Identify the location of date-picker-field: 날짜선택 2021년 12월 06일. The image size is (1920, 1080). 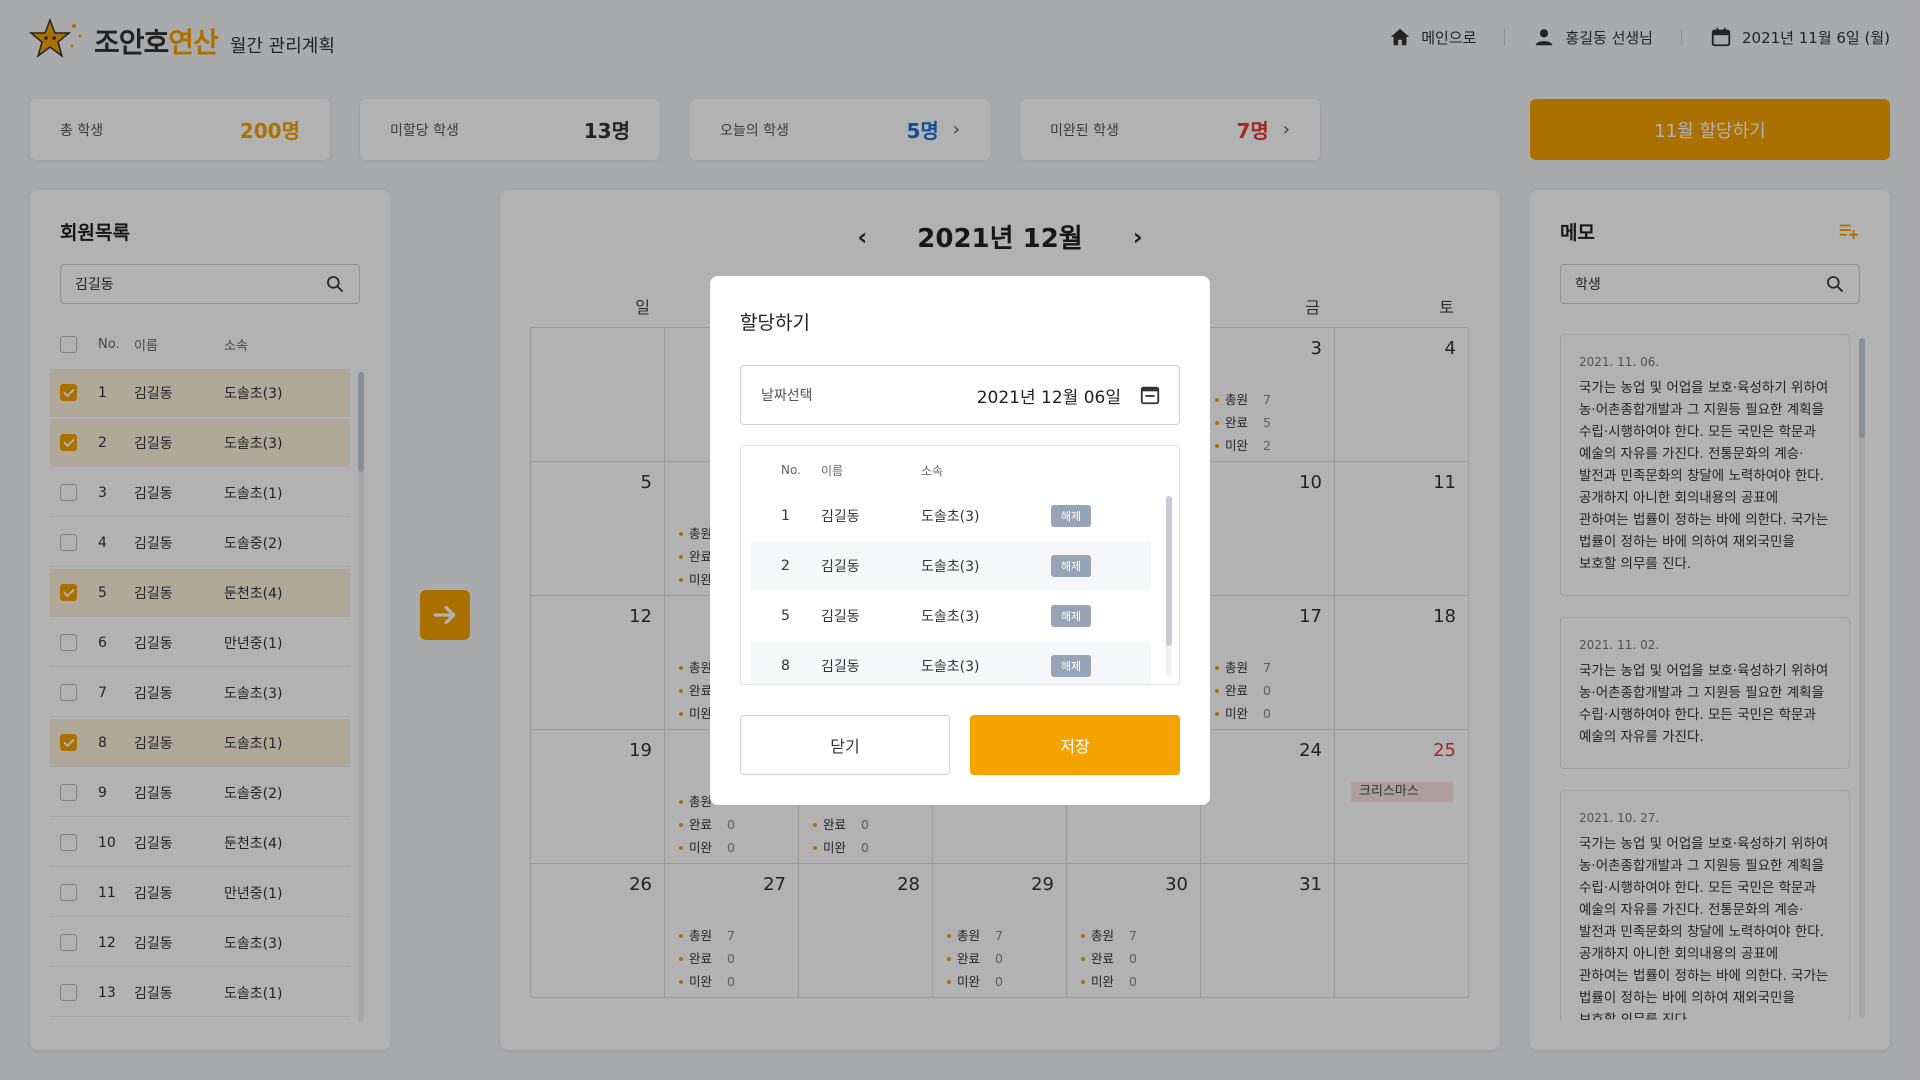
(960, 395).